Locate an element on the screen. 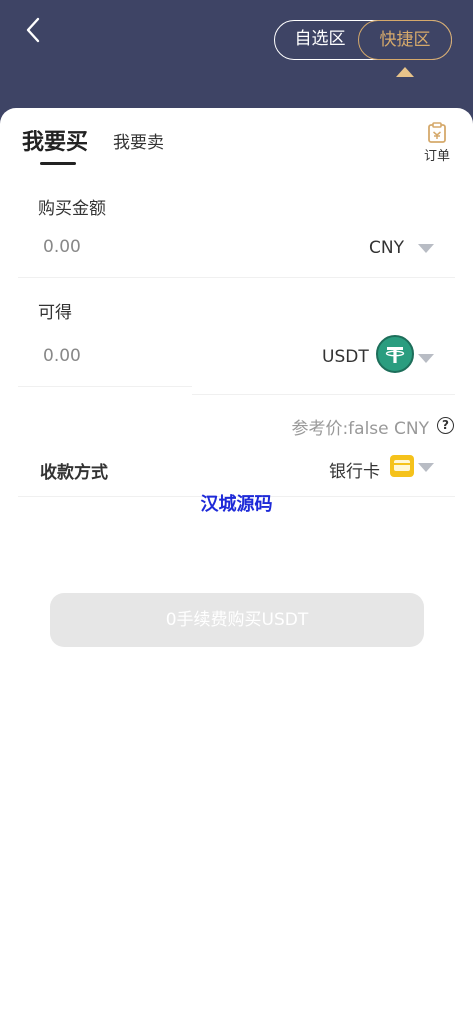  buy-usdt-button: 0手续费购买USDT is located at coordinates (237, 620).